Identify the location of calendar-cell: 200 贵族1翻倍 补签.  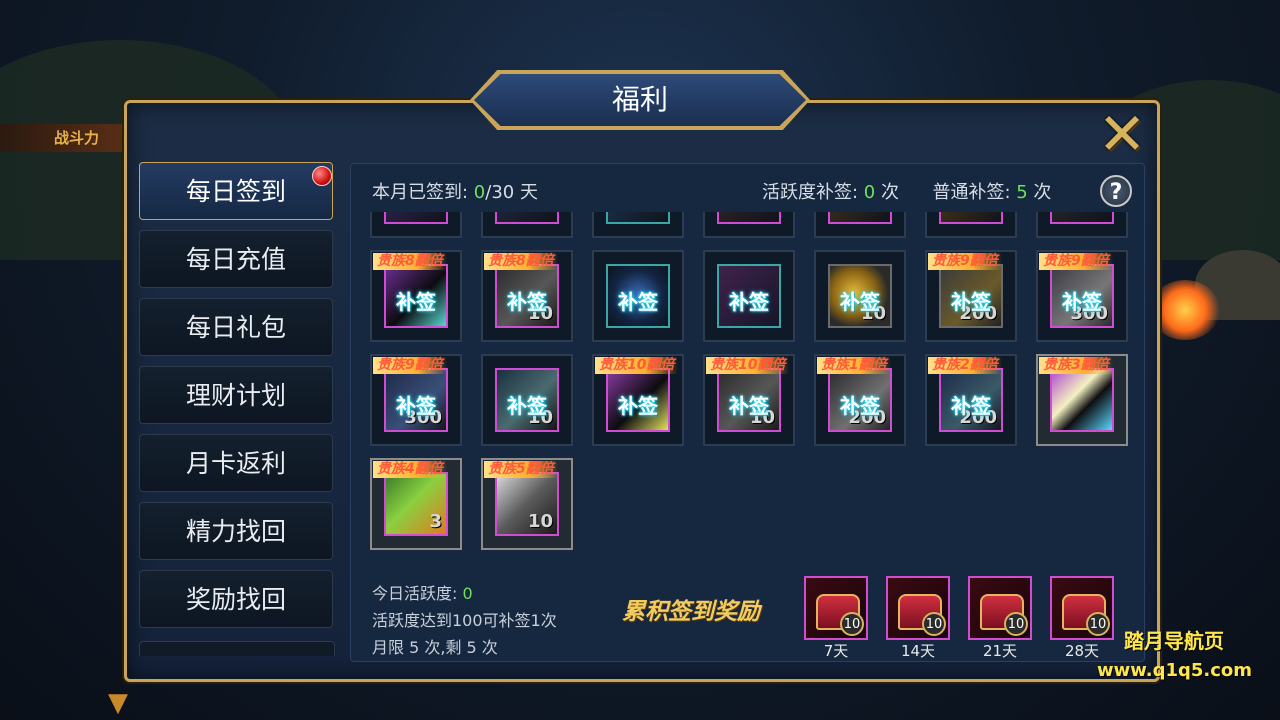
(860, 400).